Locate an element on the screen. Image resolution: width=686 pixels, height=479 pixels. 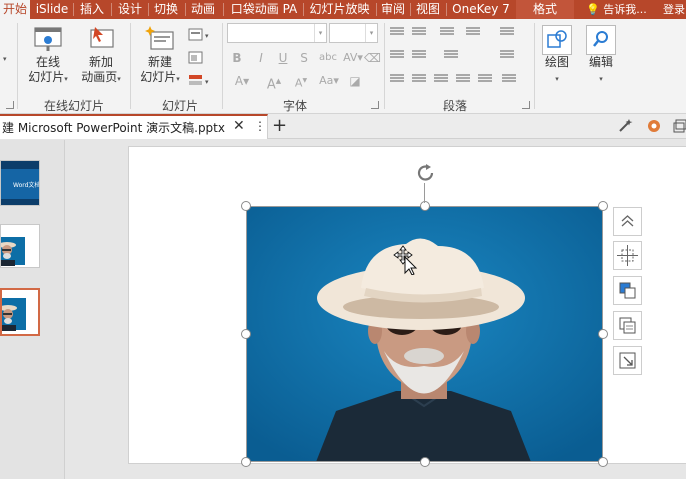
drawing-button: 绘图 ▾ is located at coordinates (557, 58).